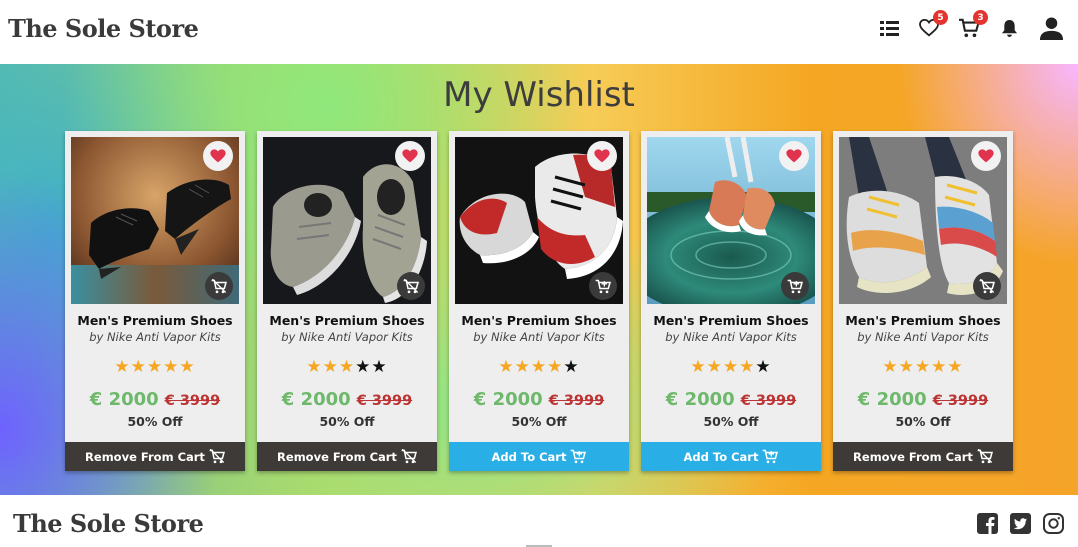 The width and height of the screenshot is (1078, 547). I want to click on twitter-icon, so click(1020, 523).